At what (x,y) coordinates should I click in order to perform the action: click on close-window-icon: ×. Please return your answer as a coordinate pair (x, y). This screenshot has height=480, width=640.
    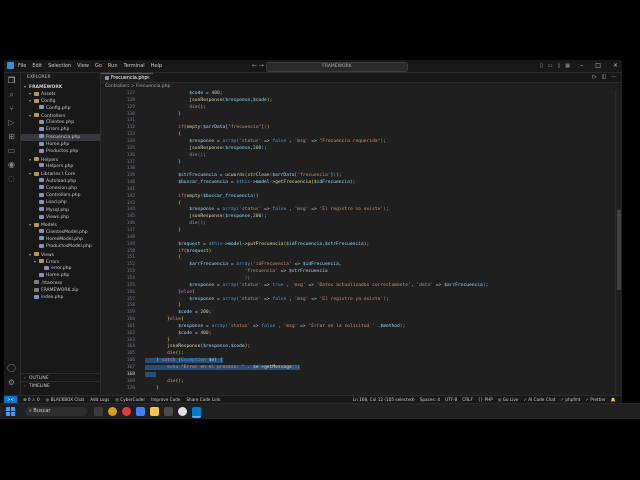
    Looking at the image, I should click on (615, 66).